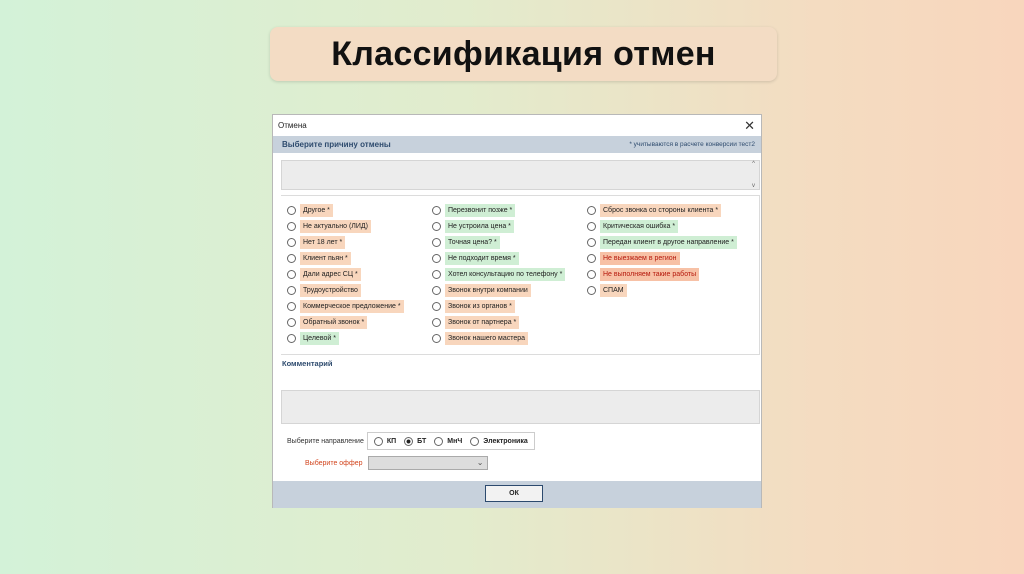 This screenshot has width=1024, height=574. What do you see at coordinates (455, 441) in the screenshot?
I see `direction-option-label: МнЧ` at bounding box center [455, 441].